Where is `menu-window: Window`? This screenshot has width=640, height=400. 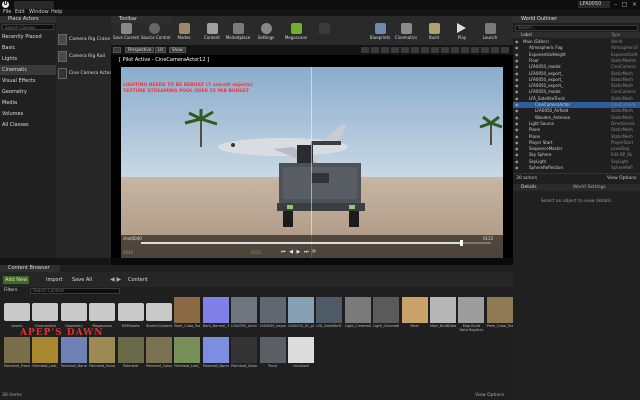
menu-window: Window is located at coordinates (39, 12).